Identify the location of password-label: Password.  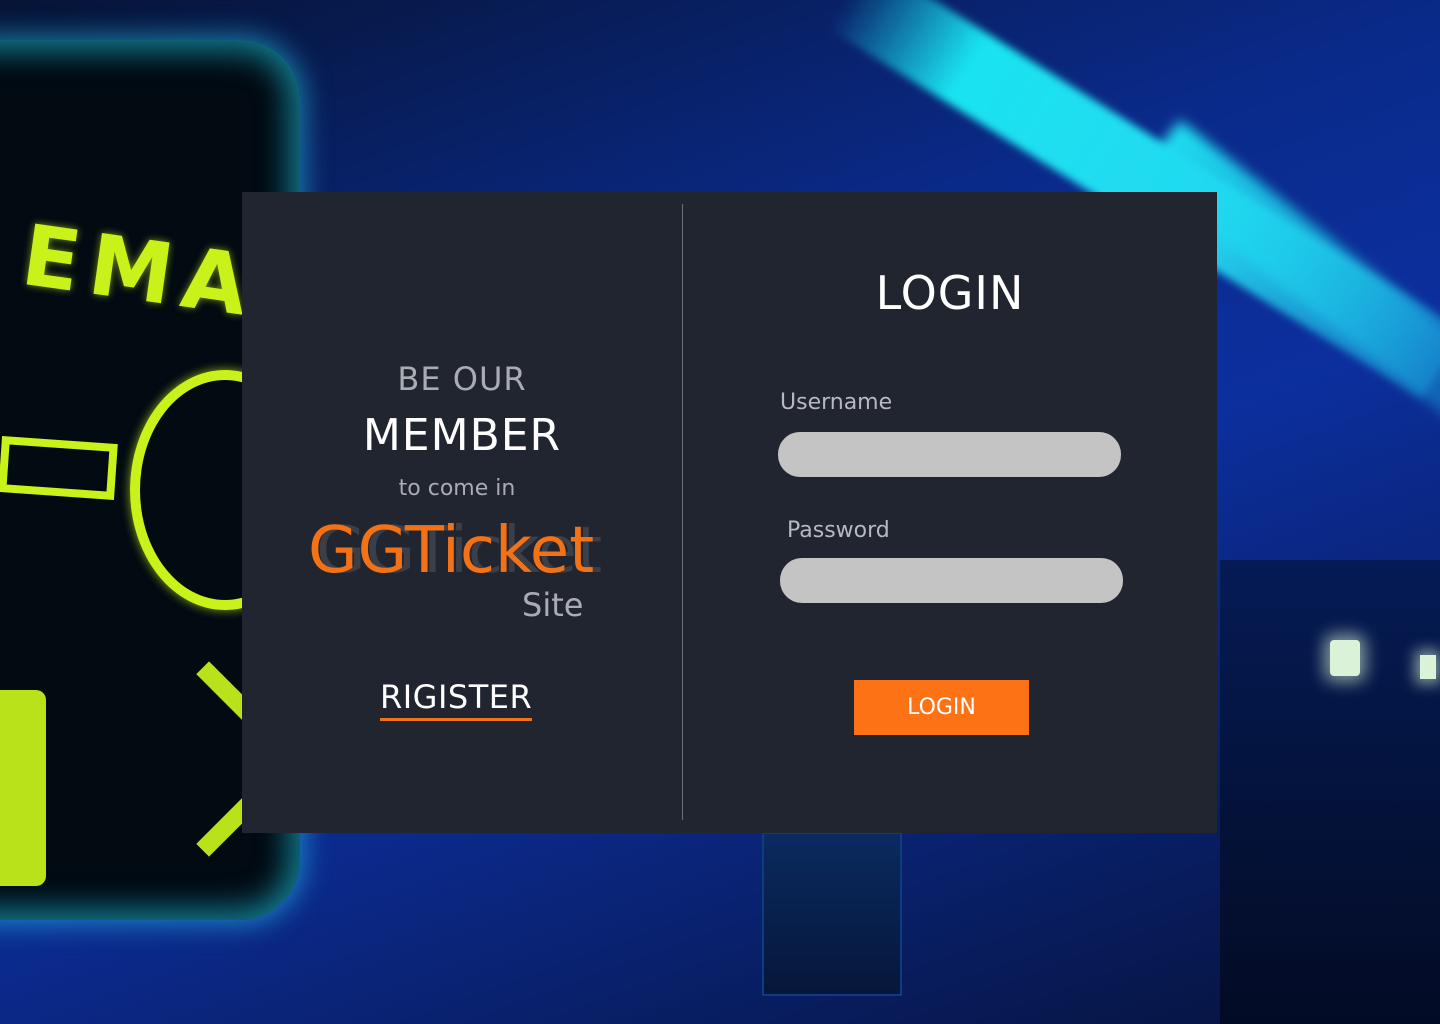
(838, 530).